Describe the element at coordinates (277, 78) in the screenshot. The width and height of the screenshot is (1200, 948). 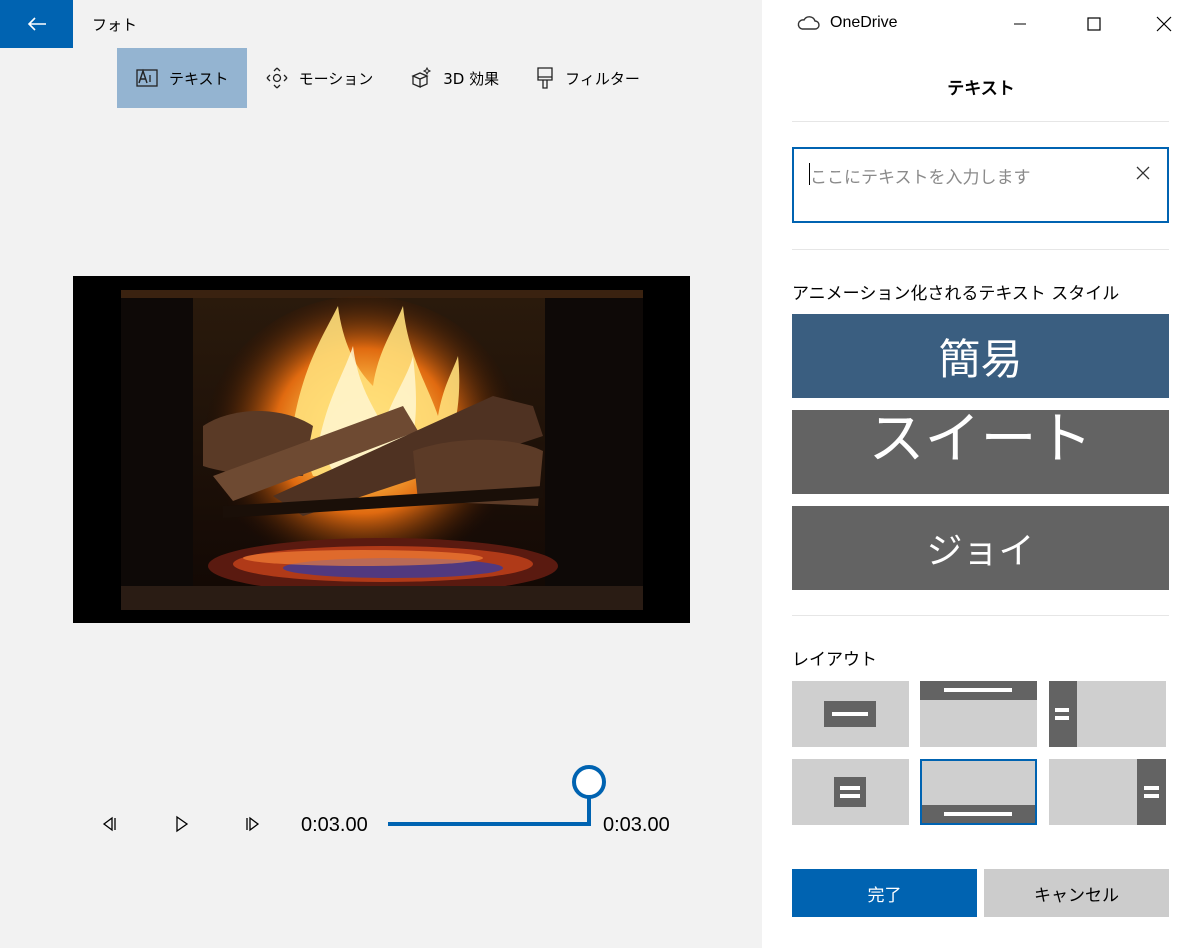
I see `motion-icon` at that location.